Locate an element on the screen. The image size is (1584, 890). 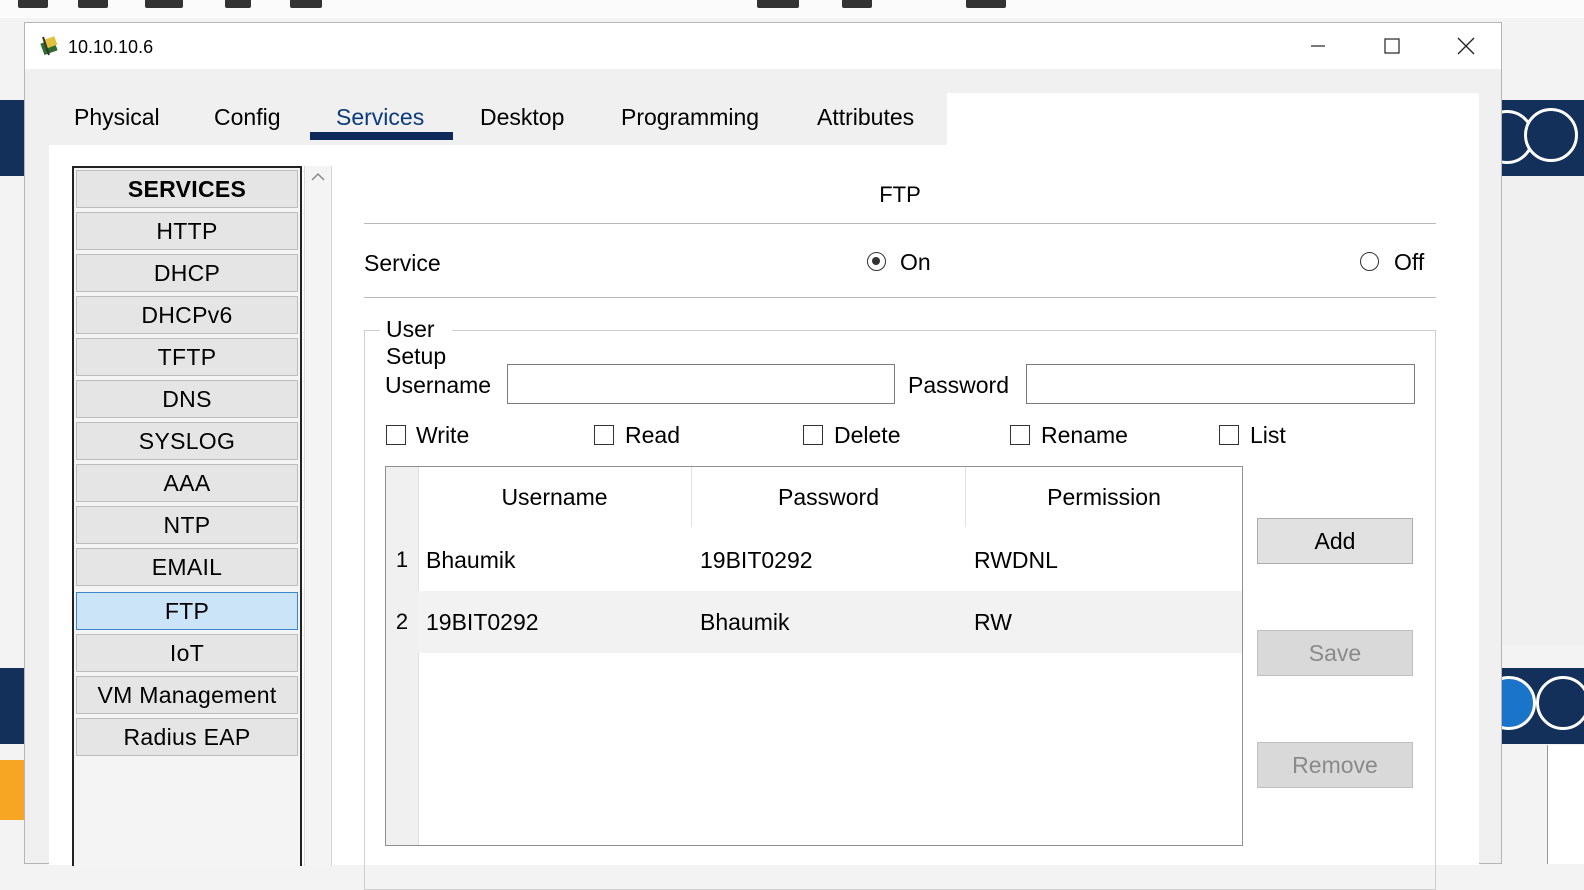
minimize-icon is located at coordinates (1318, 46).